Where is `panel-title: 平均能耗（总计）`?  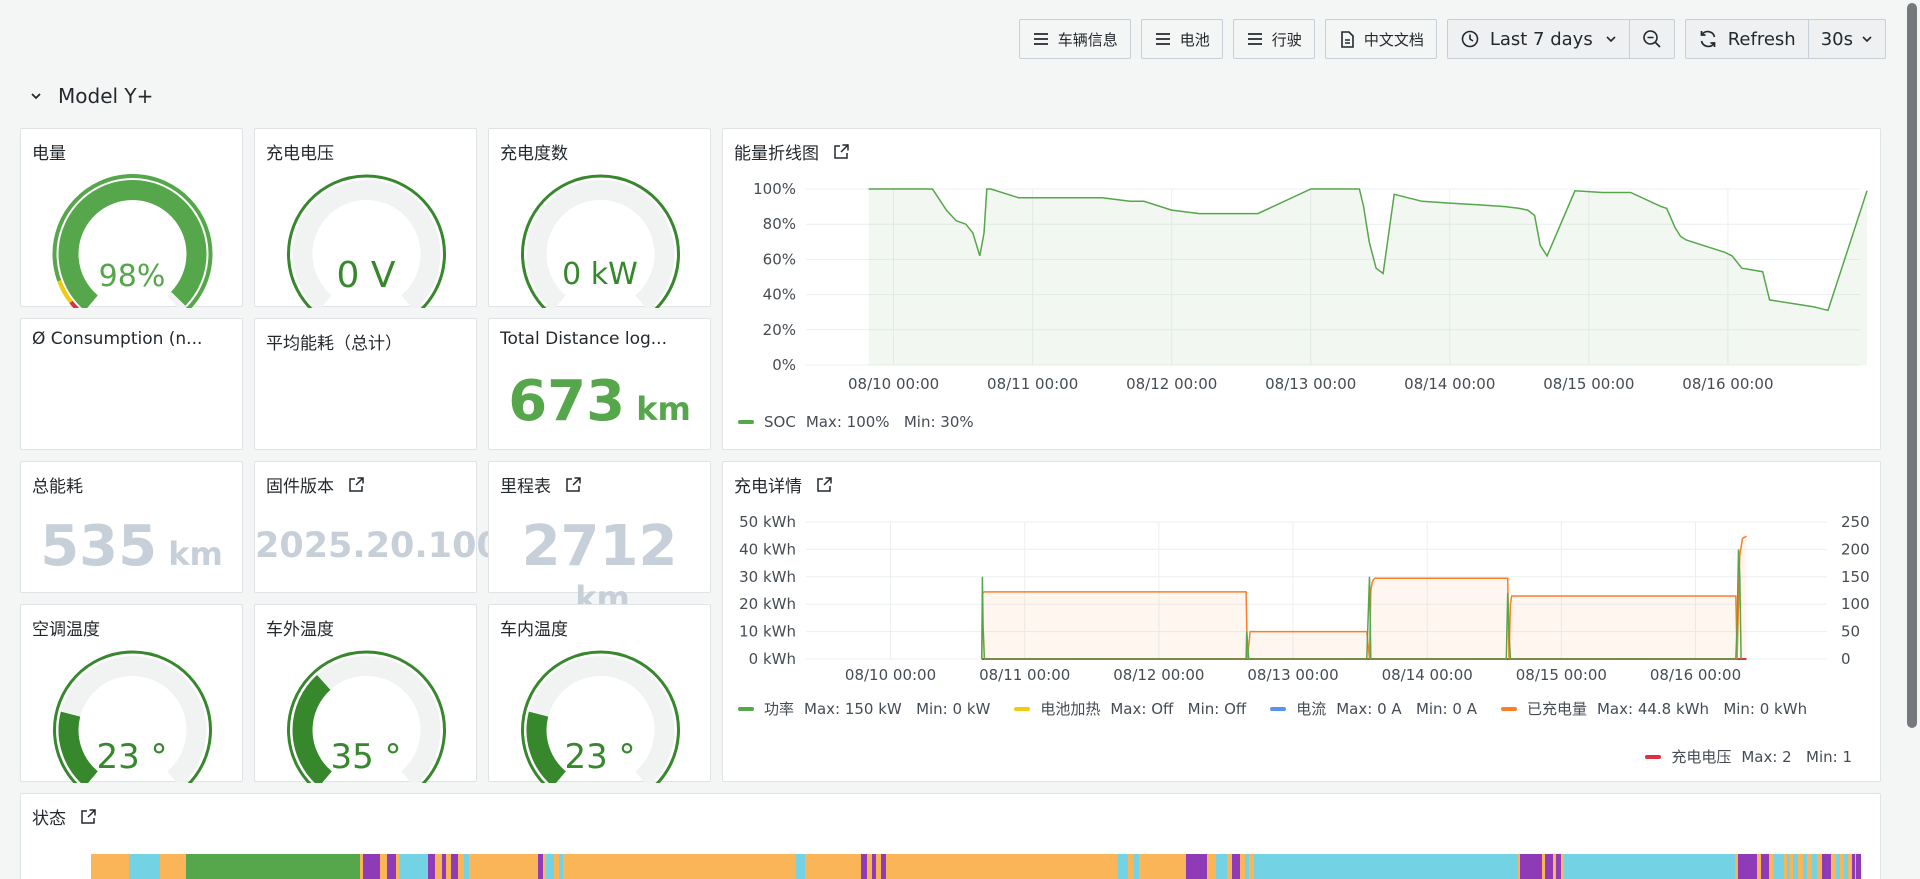
panel-title: 平均能耗（总计） is located at coordinates (334, 344).